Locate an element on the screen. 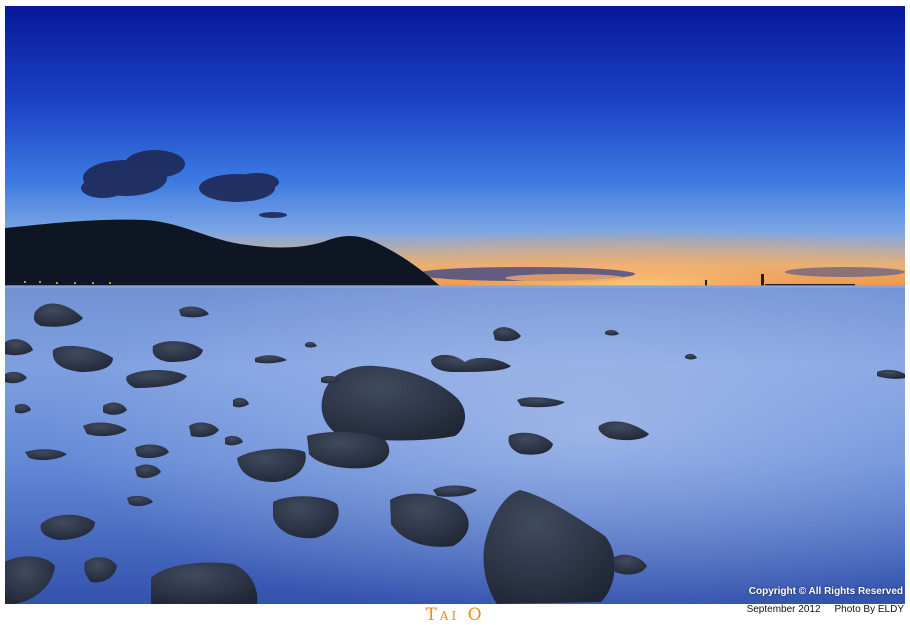 Image resolution: width=910 pixels, height=625 pixels. photo-date: September 2012 is located at coordinates (783, 609).